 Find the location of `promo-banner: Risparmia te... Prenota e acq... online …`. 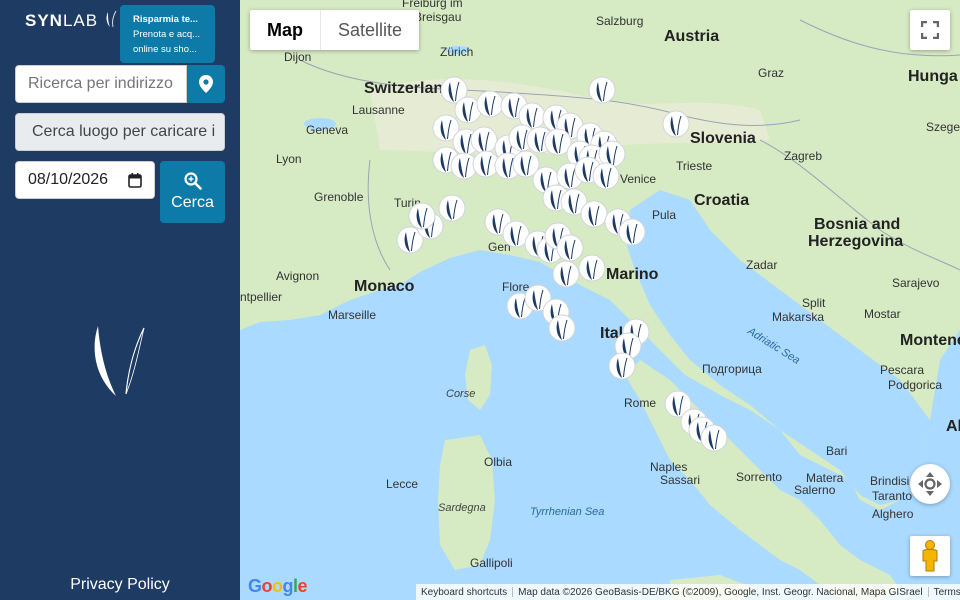

promo-banner: Risparmia te... Prenota e acq... online … is located at coordinates (167, 34).